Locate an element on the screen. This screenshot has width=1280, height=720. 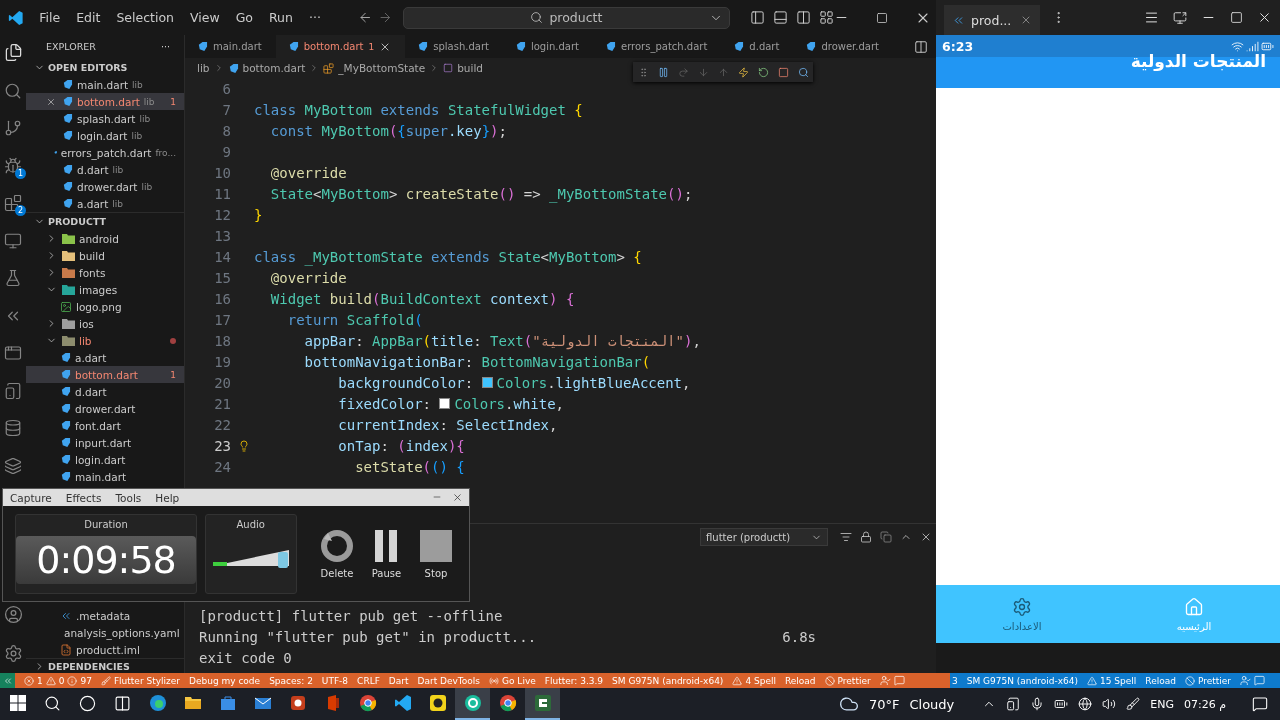
menu-item: View is located at coordinates (205, 17).